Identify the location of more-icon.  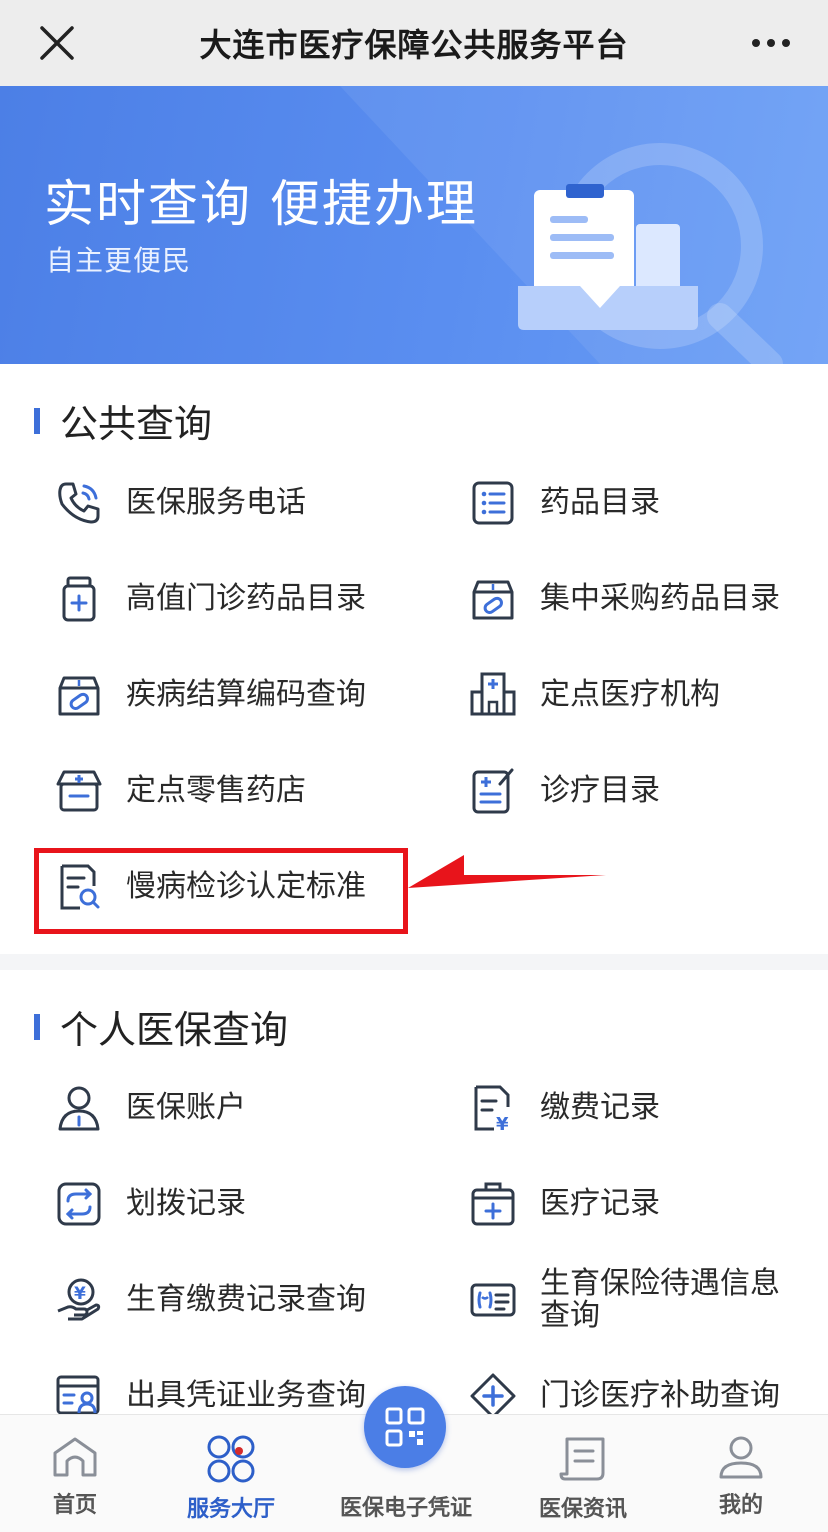
(771, 43).